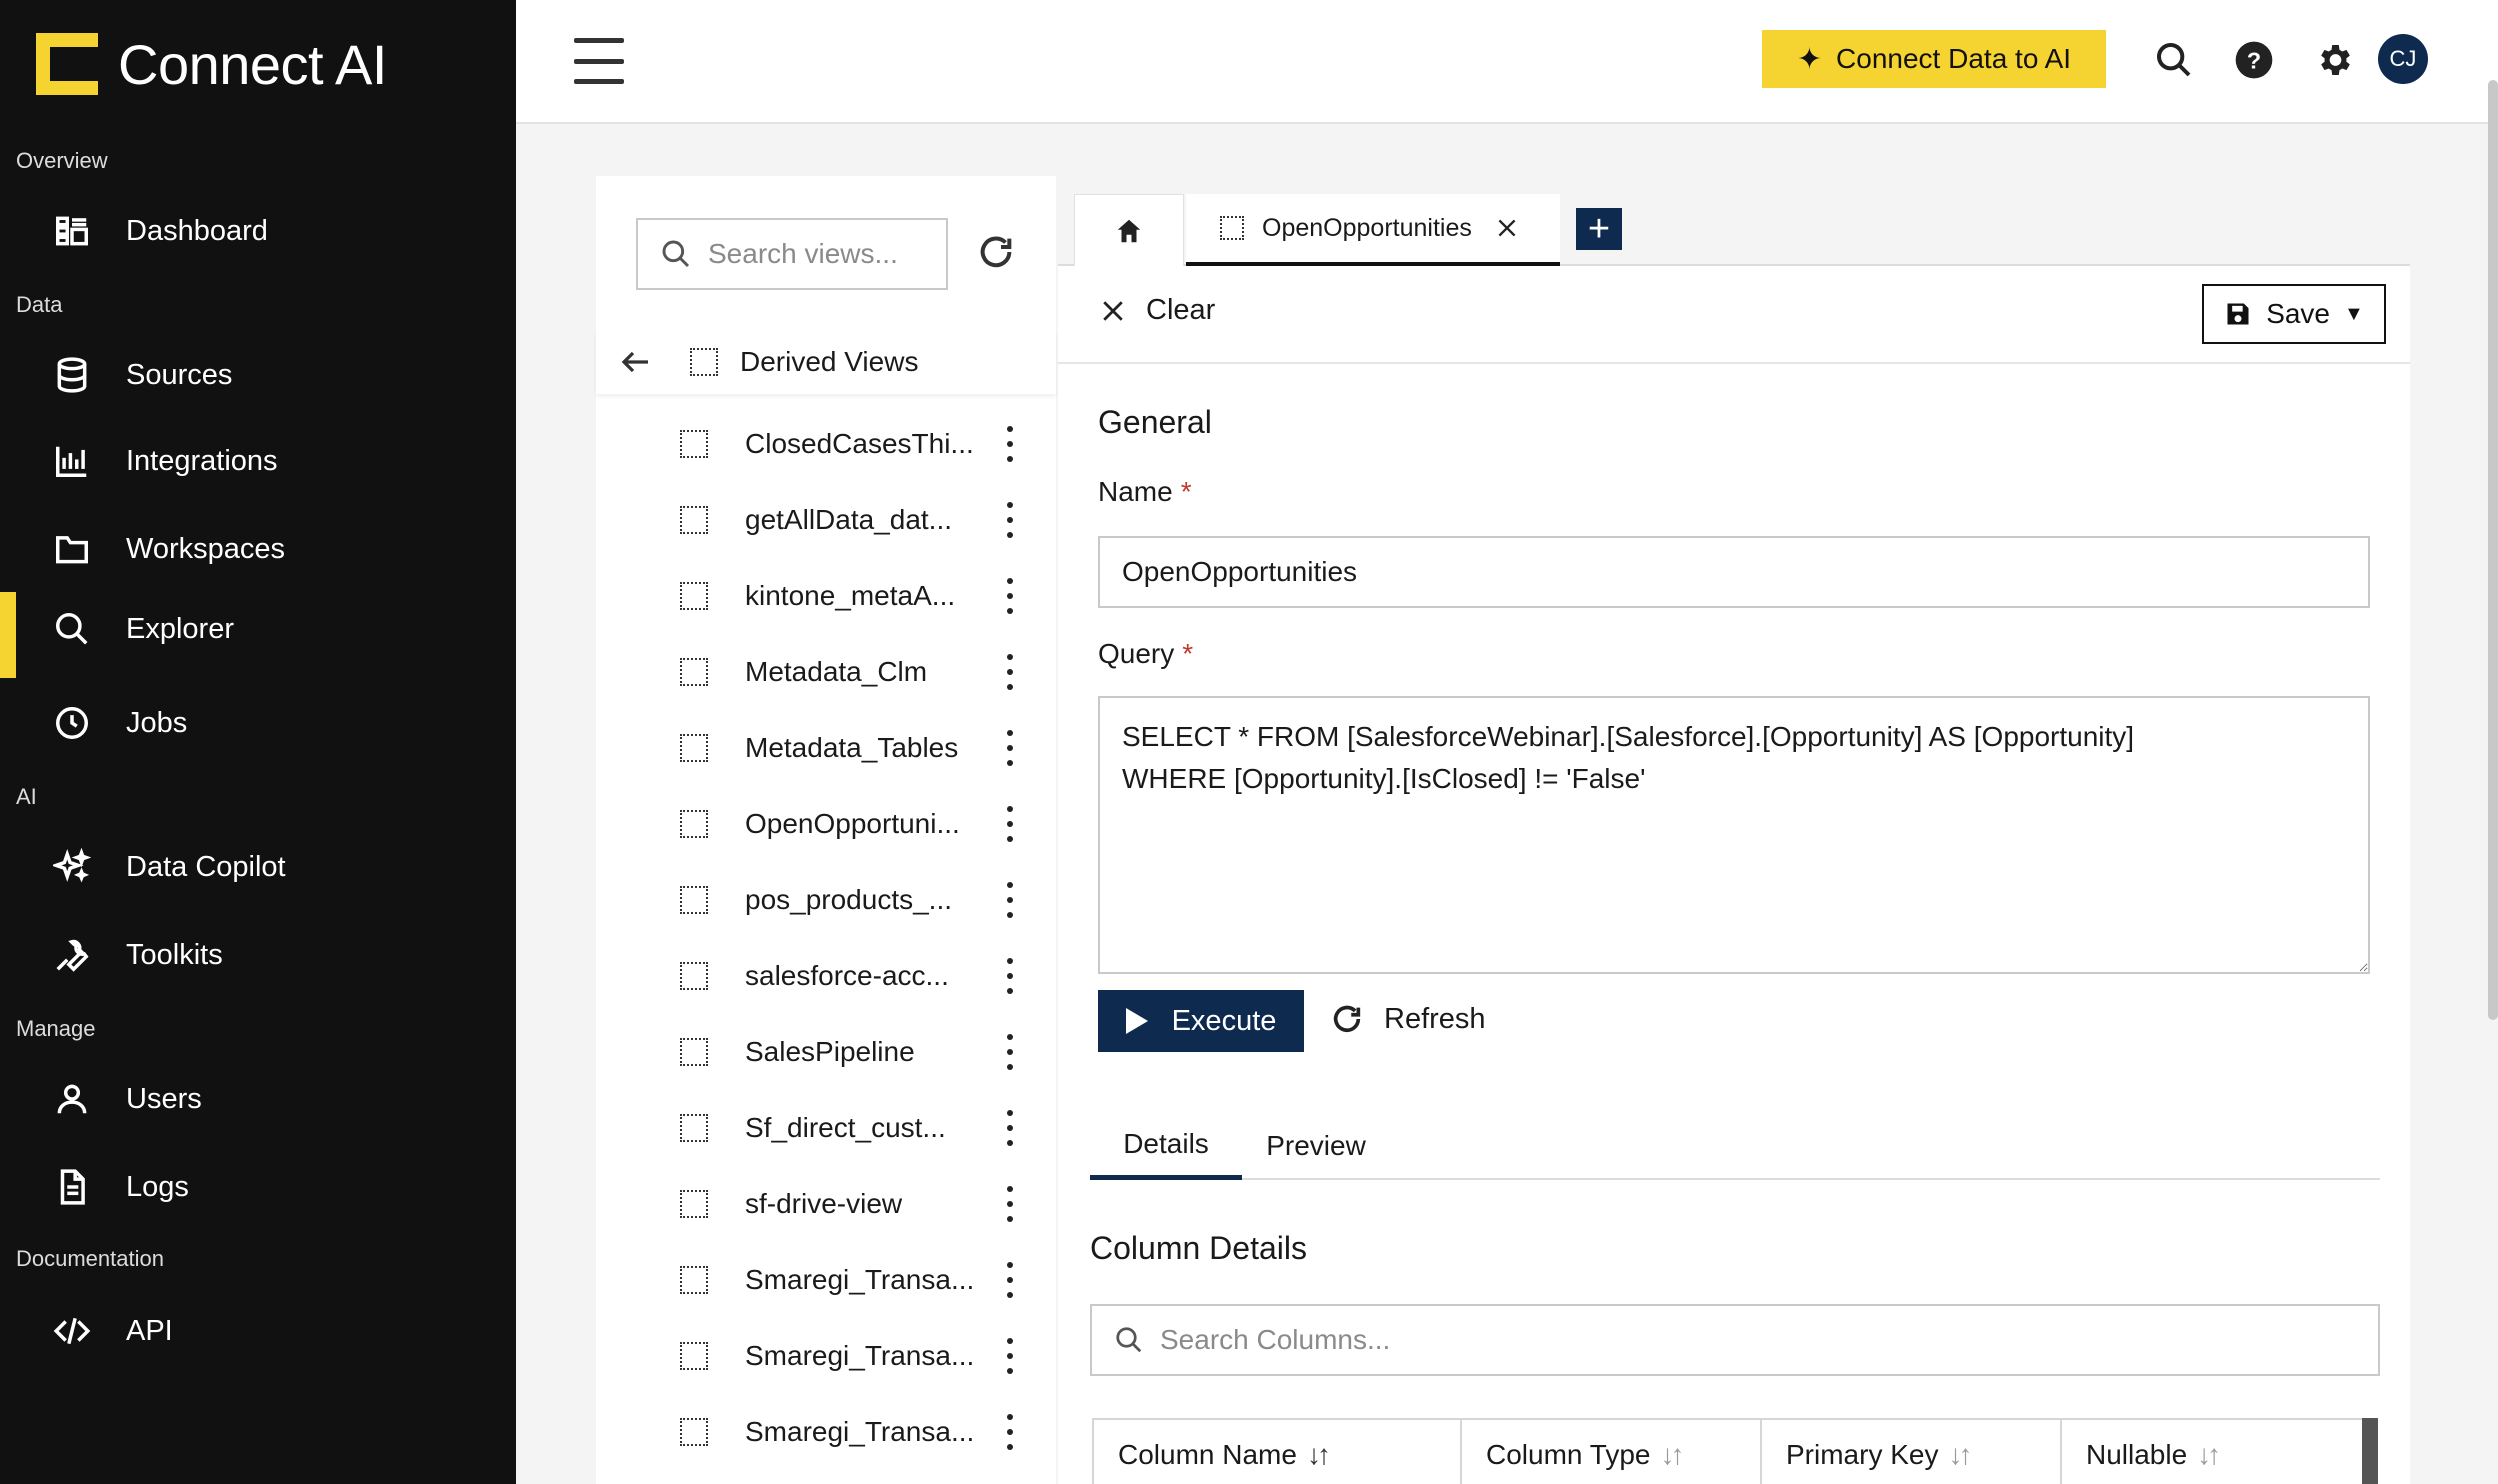 The height and width of the screenshot is (1484, 2498). What do you see at coordinates (1809, 59) in the screenshot?
I see `sparkle-icon: ✦` at bounding box center [1809, 59].